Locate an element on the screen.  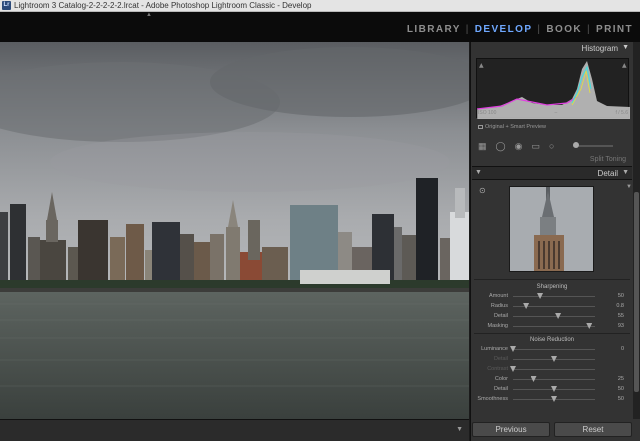
slider-row: Contrast is located at coordinates (552, 370).